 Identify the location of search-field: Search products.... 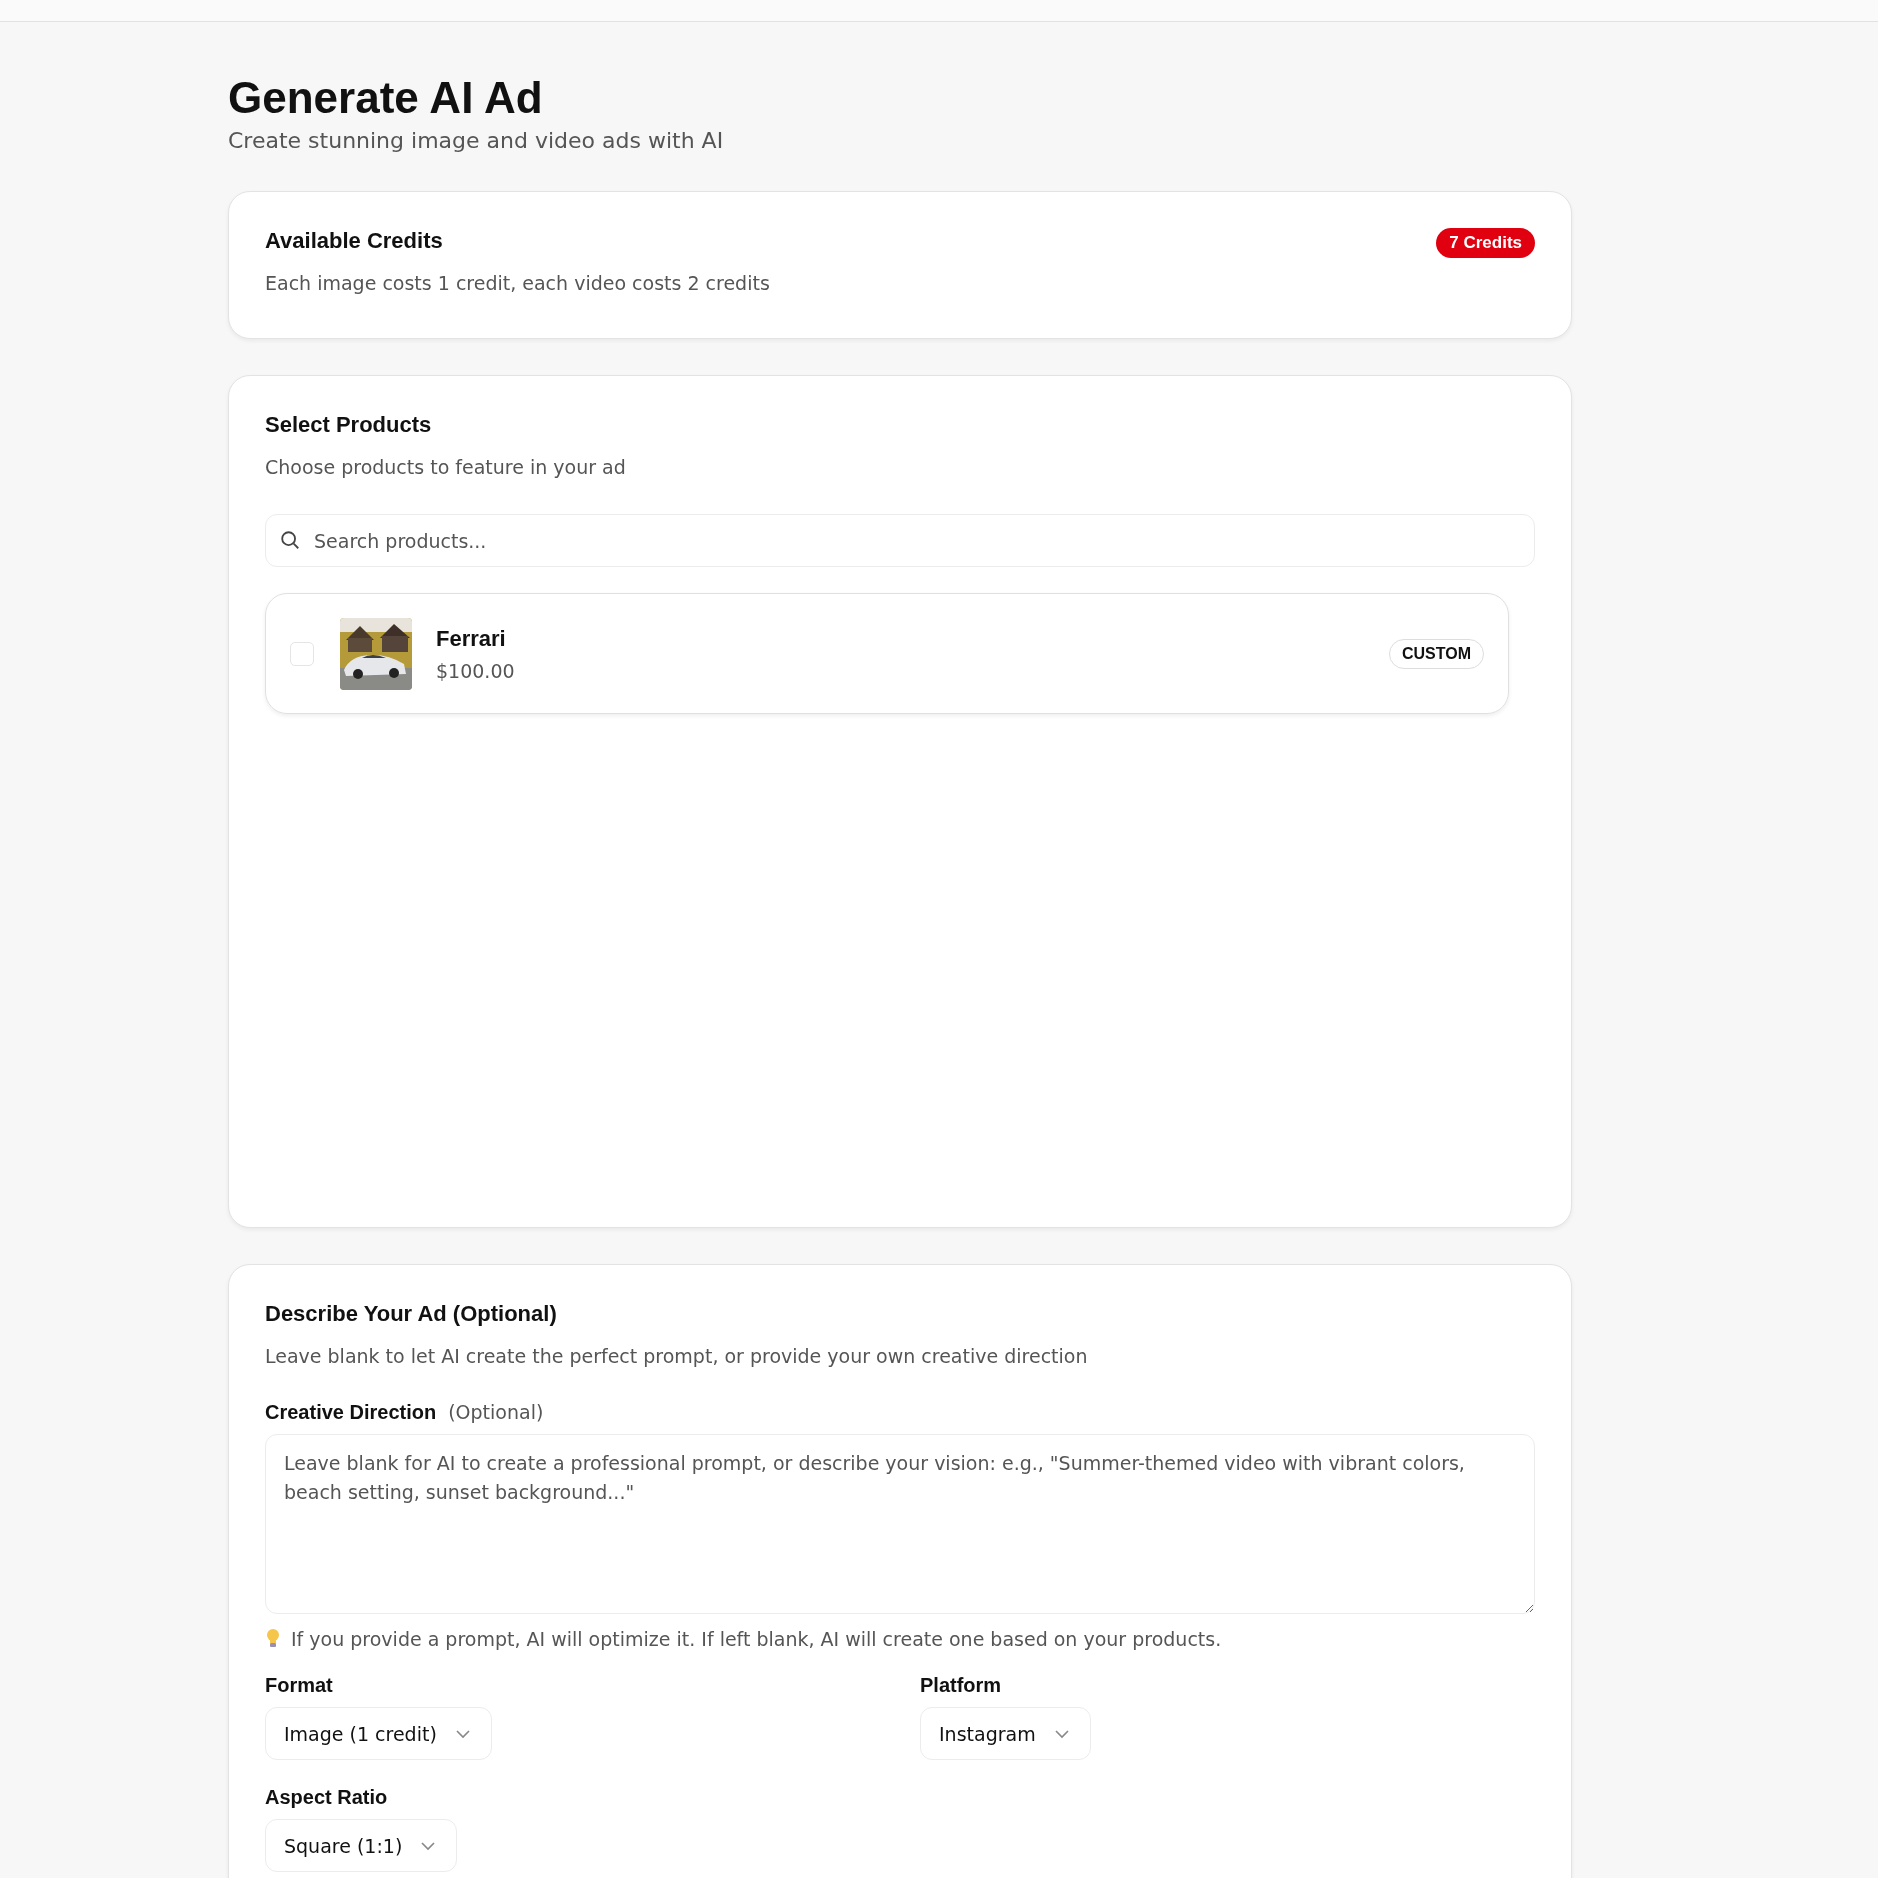
(900, 541).